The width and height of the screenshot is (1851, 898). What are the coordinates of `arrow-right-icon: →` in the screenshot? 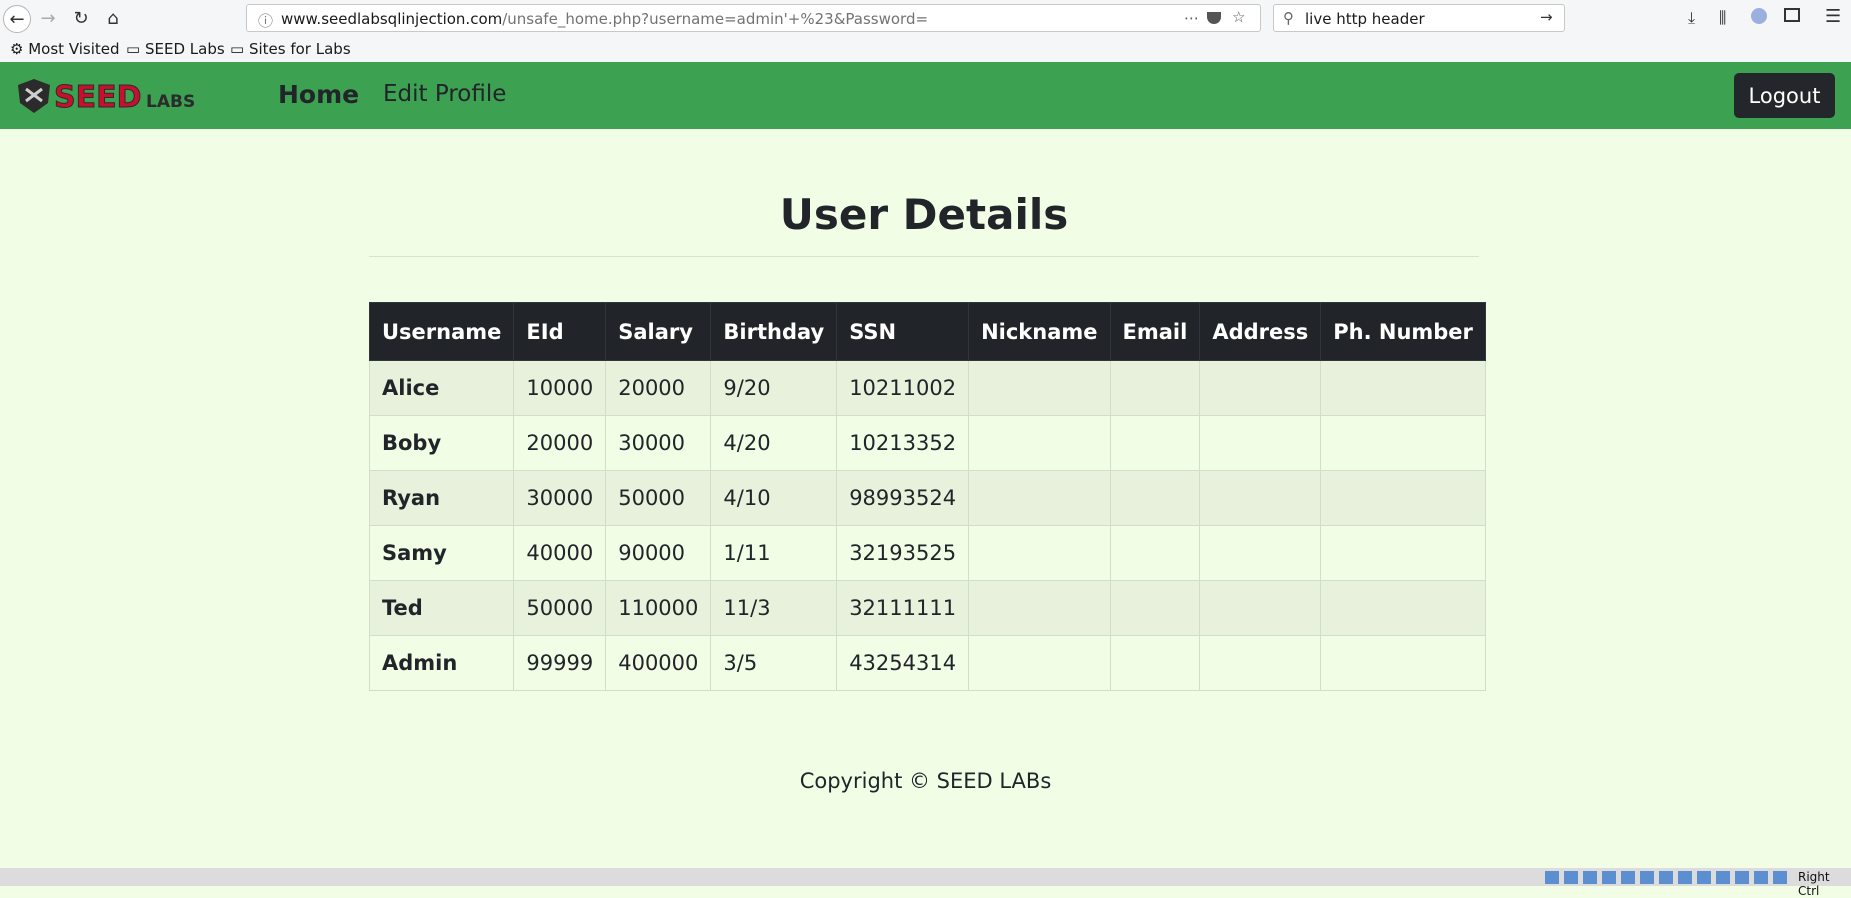 It's located at (48, 18).